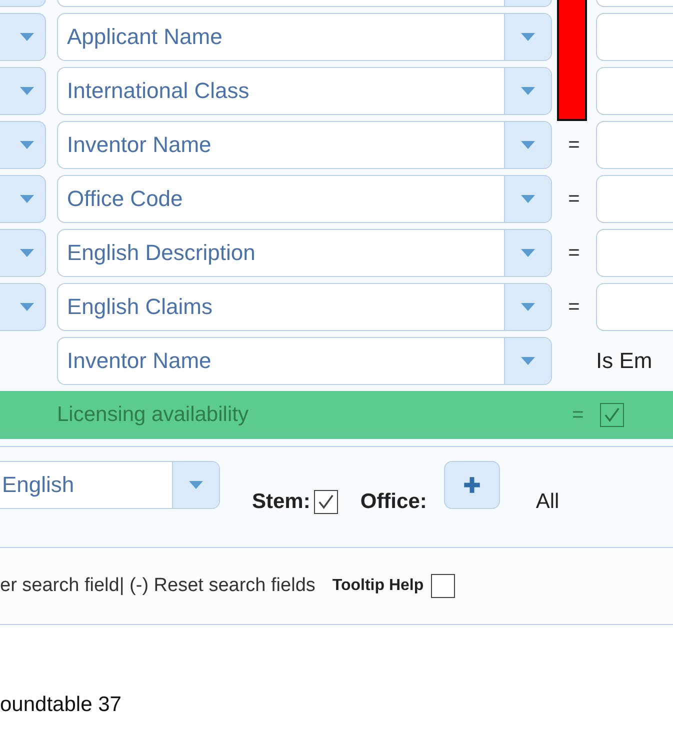  I want to click on field-select: Office Code, so click(304, 199).